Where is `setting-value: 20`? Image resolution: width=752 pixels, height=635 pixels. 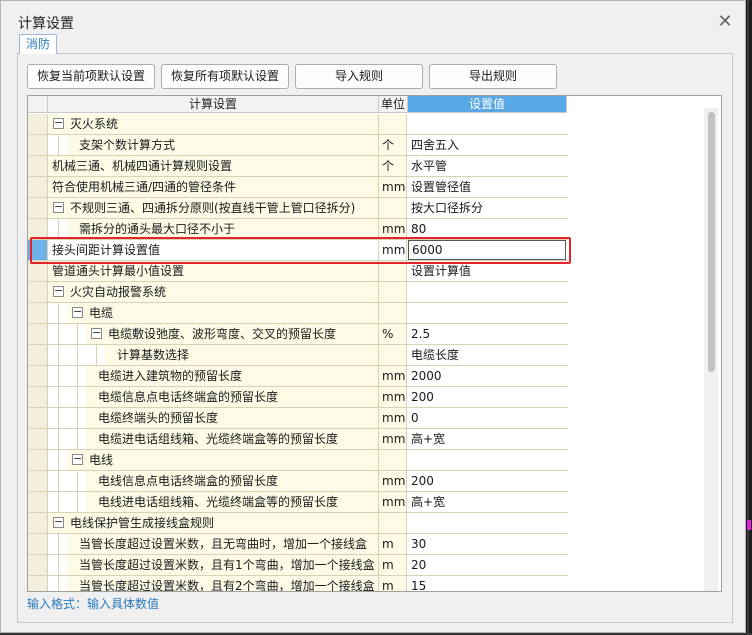
setting-value: 20 is located at coordinates (487, 565).